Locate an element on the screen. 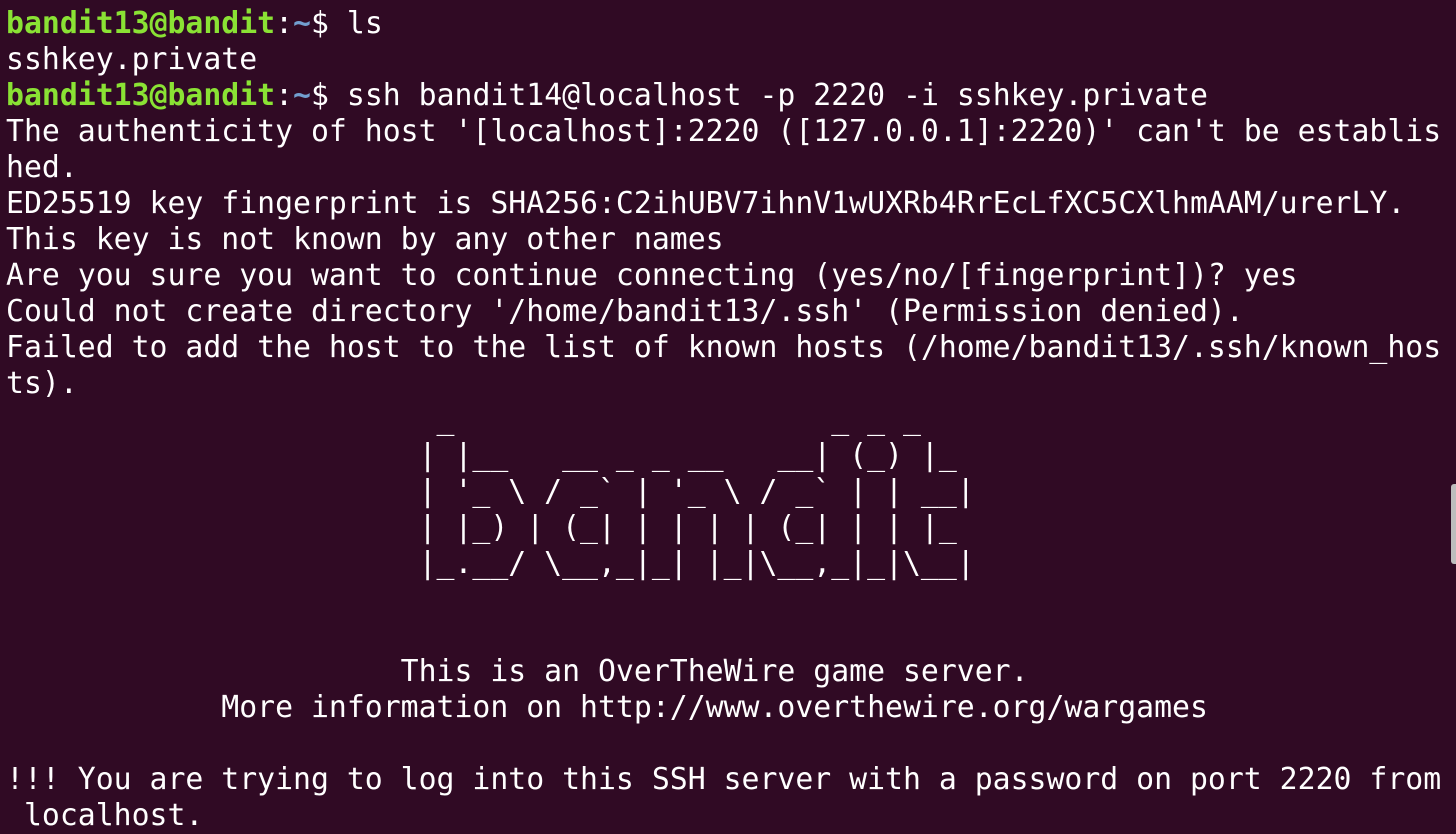 This screenshot has width=1456, height=834. output-line: This key is not known by any other names is located at coordinates (365, 239).